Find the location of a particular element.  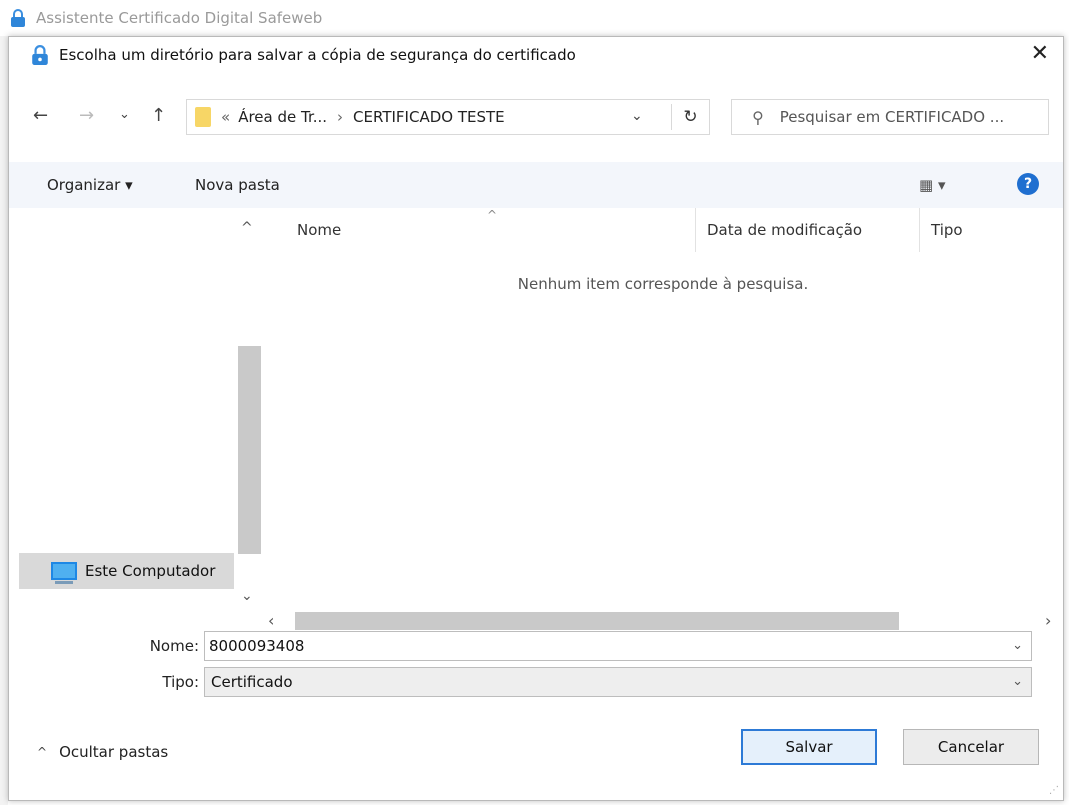

hide-folders-button: ^ Ocultar pastas is located at coordinates (102, 752).